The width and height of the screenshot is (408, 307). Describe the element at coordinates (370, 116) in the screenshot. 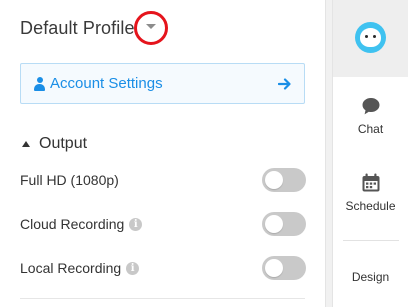

I see `rail-item-chat: Chat` at that location.